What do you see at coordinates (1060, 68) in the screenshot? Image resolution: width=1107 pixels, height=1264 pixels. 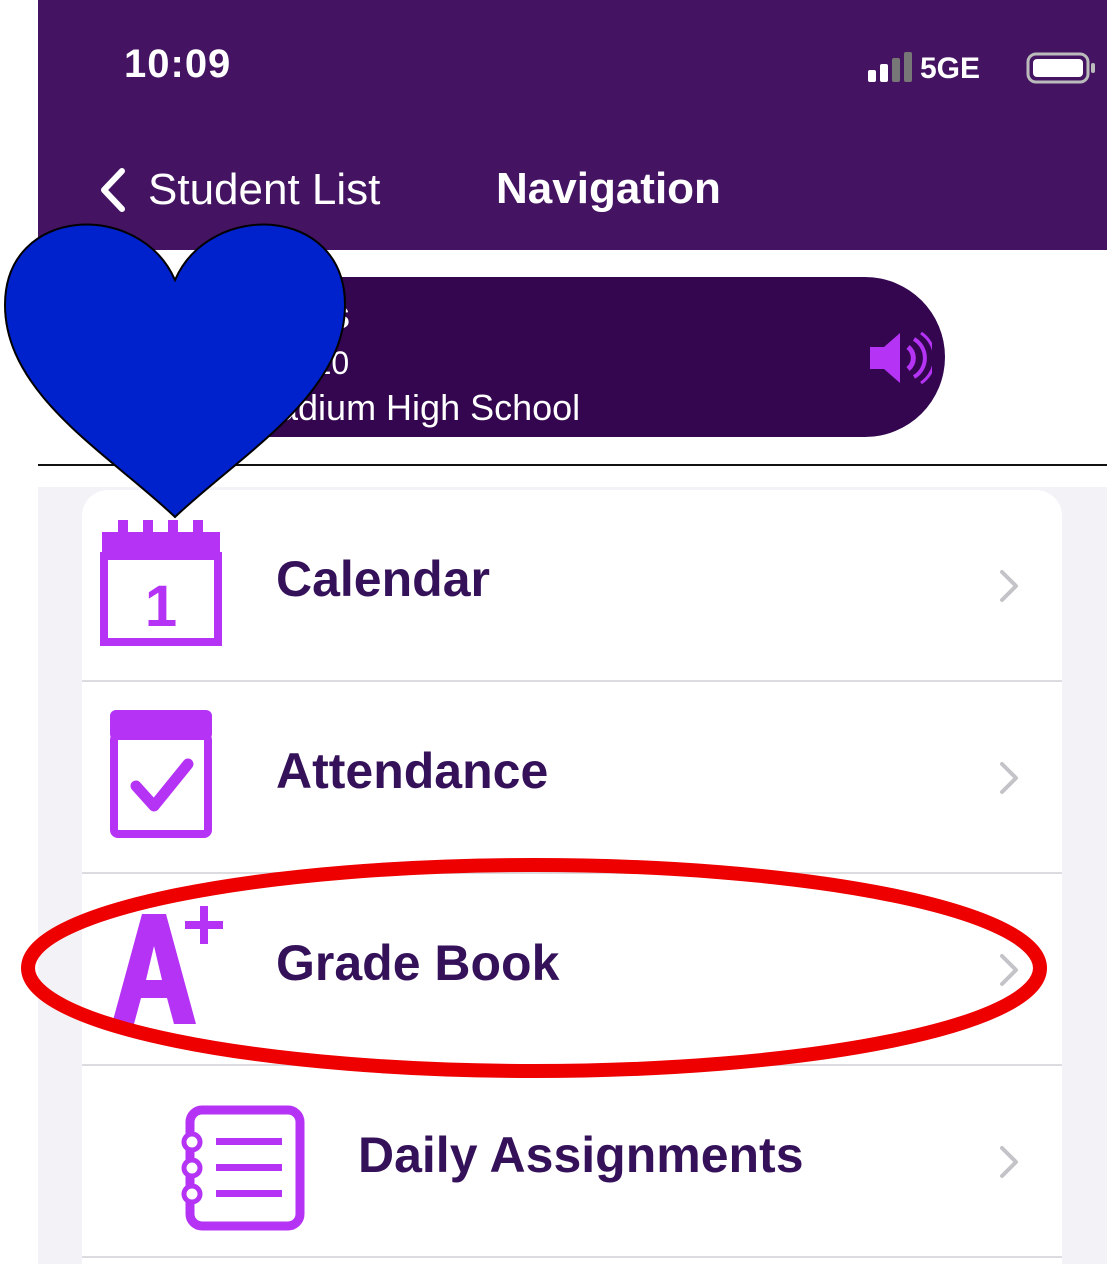 I see `battery-icon` at bounding box center [1060, 68].